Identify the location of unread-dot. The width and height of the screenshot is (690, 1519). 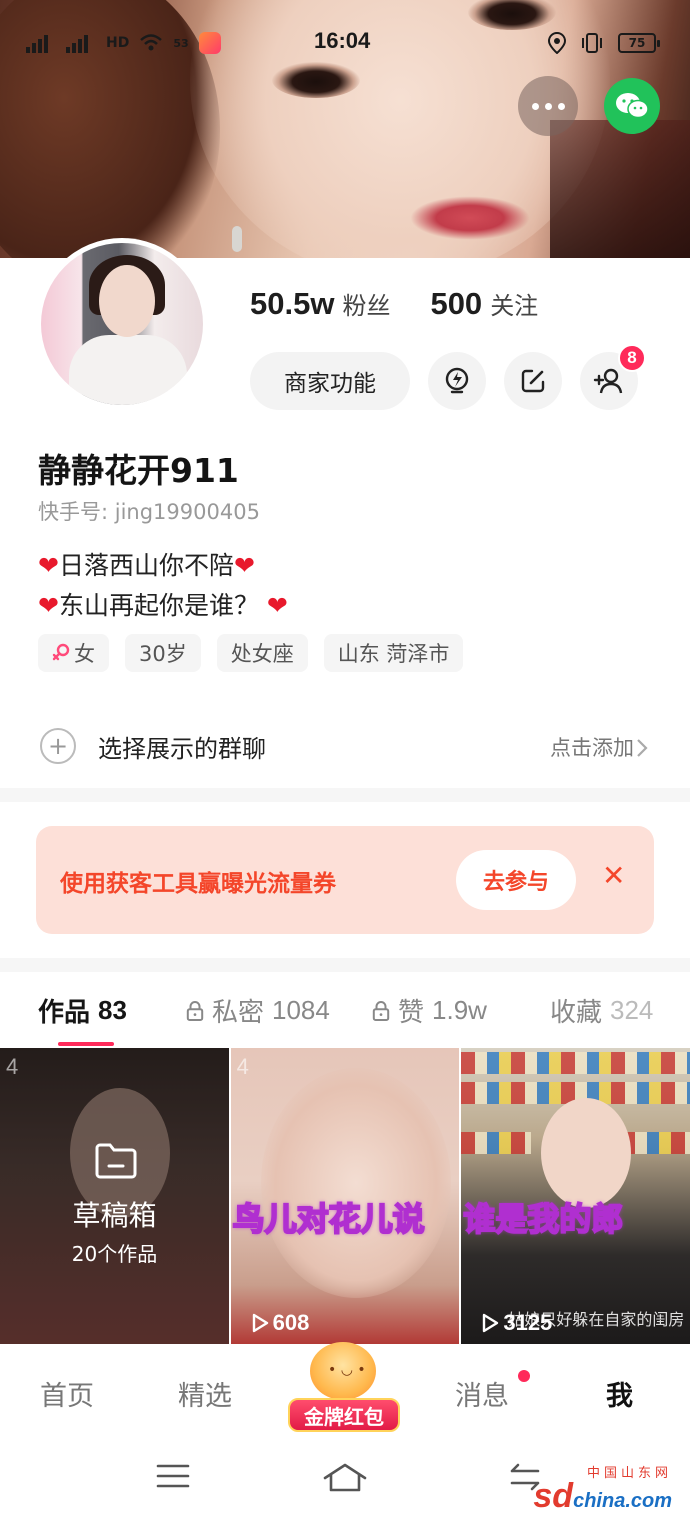
(524, 1376).